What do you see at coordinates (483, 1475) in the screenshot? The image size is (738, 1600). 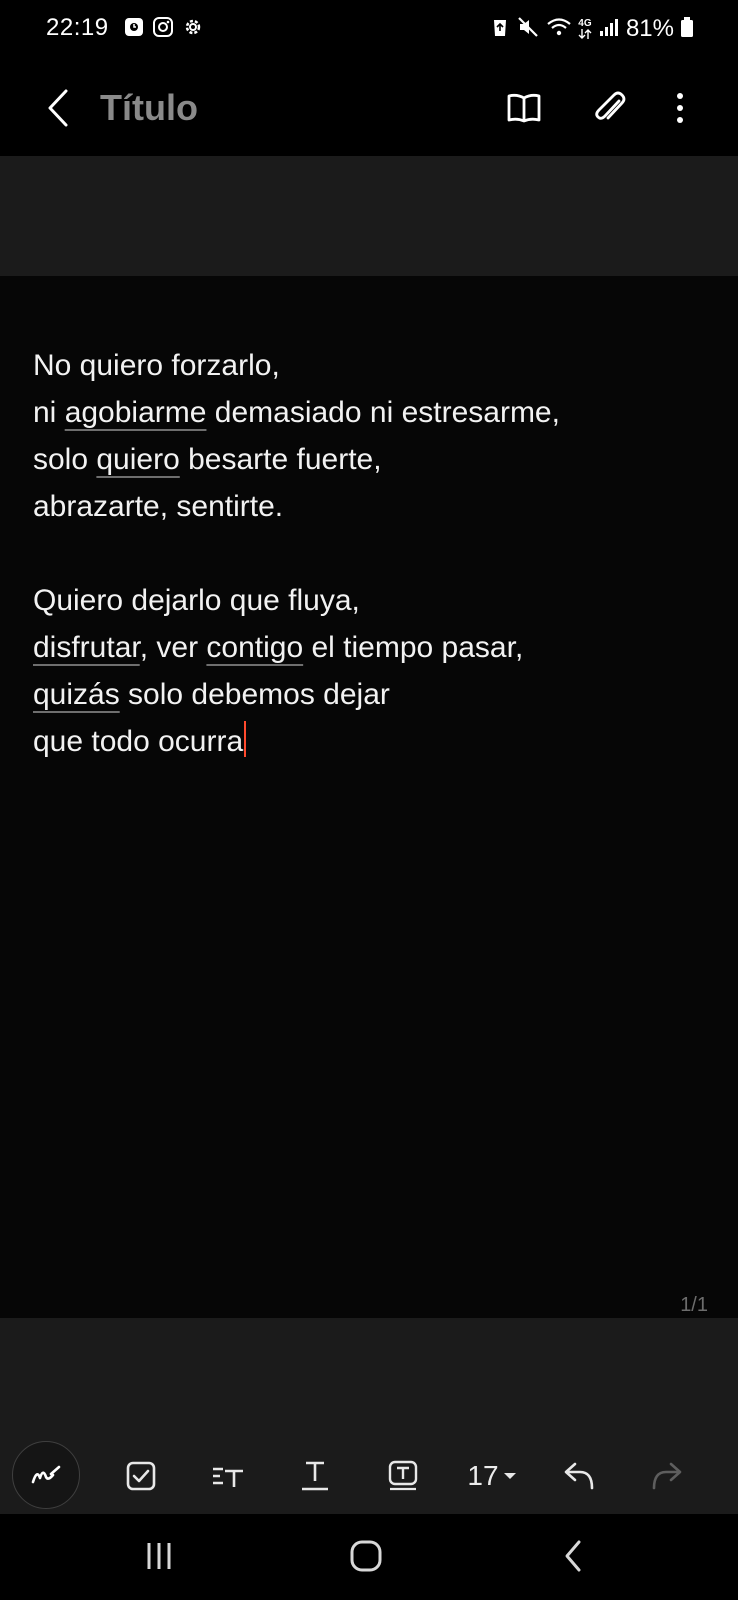 I see `font-size-value: 17` at bounding box center [483, 1475].